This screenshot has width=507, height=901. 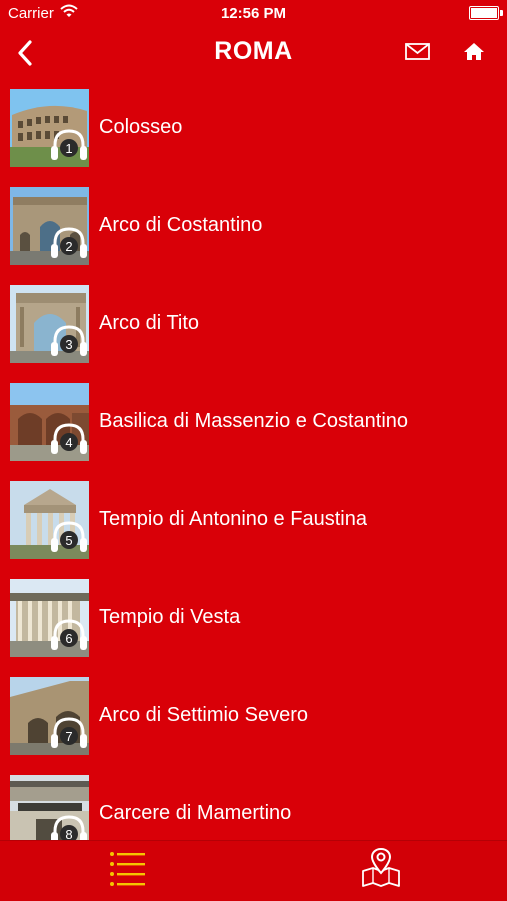 I want to click on list-item-label: Basilica di Massenzio e Costantino, so click(x=254, y=421).